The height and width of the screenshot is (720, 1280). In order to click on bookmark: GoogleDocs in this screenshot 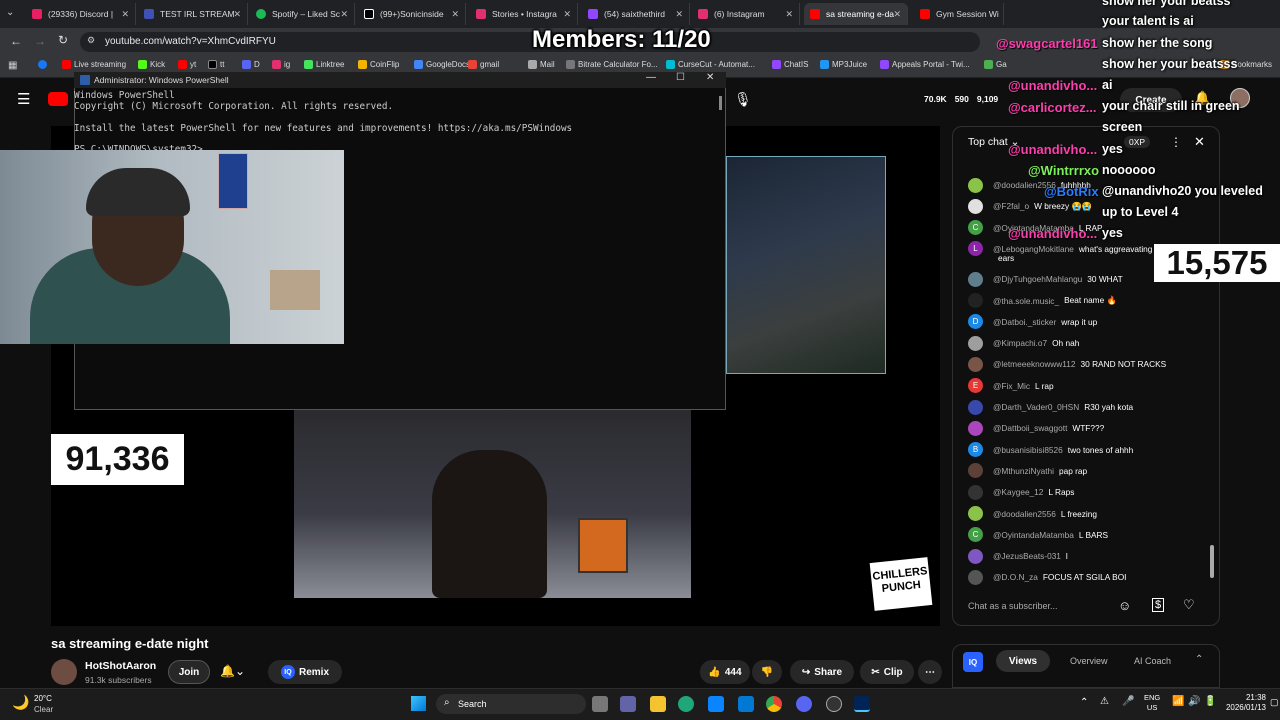, I will do `click(442, 64)`.